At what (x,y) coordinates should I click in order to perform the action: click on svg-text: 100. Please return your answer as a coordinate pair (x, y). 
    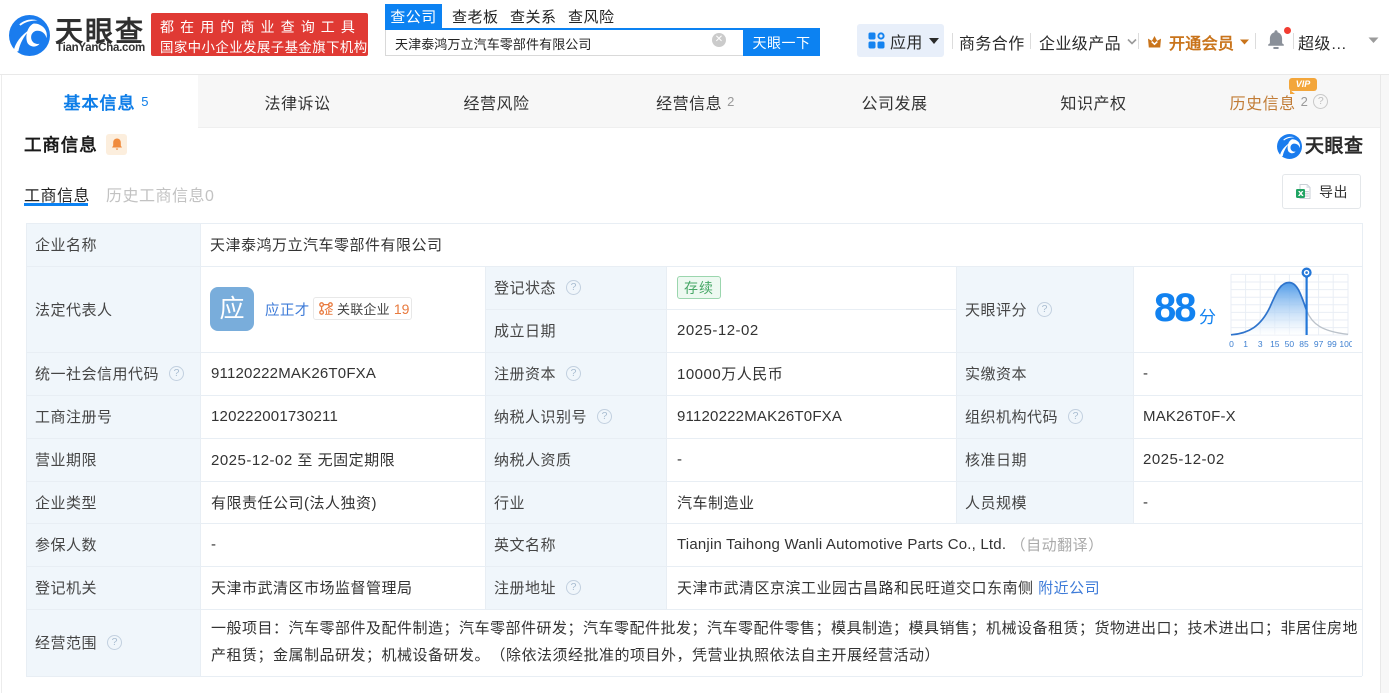
    Looking at the image, I should click on (1345, 343).